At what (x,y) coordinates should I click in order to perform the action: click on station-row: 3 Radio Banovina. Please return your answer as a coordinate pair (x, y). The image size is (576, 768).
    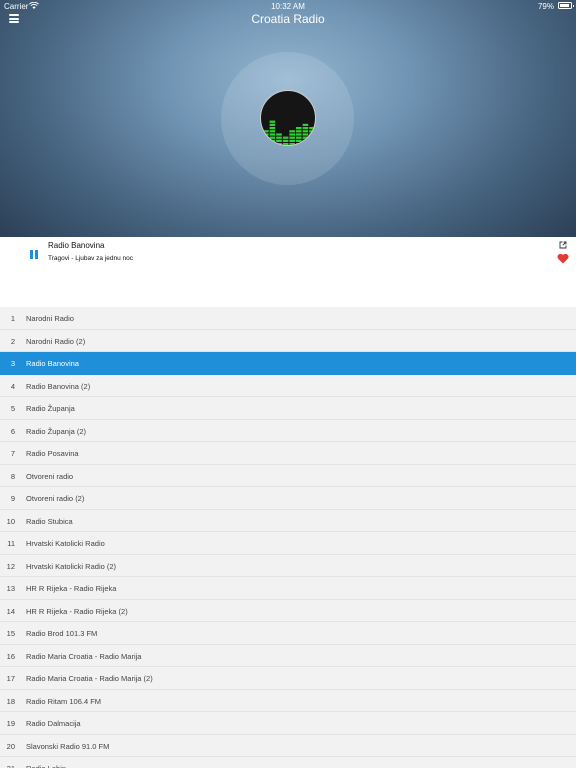
    Looking at the image, I should click on (288, 363).